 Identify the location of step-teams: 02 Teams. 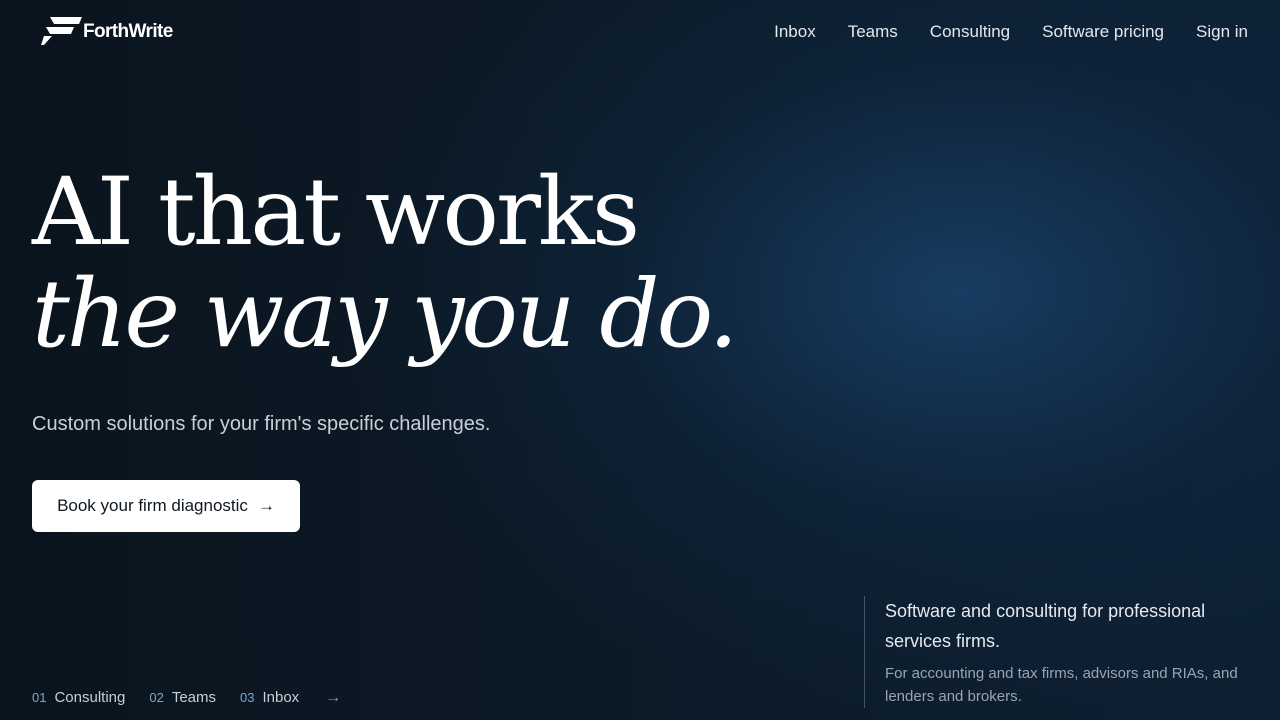
(182, 698).